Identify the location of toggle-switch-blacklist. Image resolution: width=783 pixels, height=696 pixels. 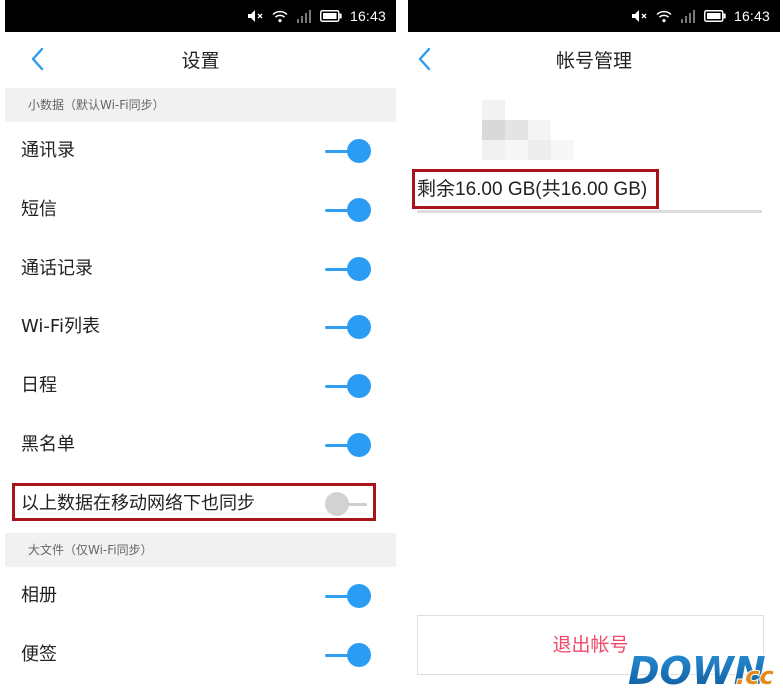
(348, 445).